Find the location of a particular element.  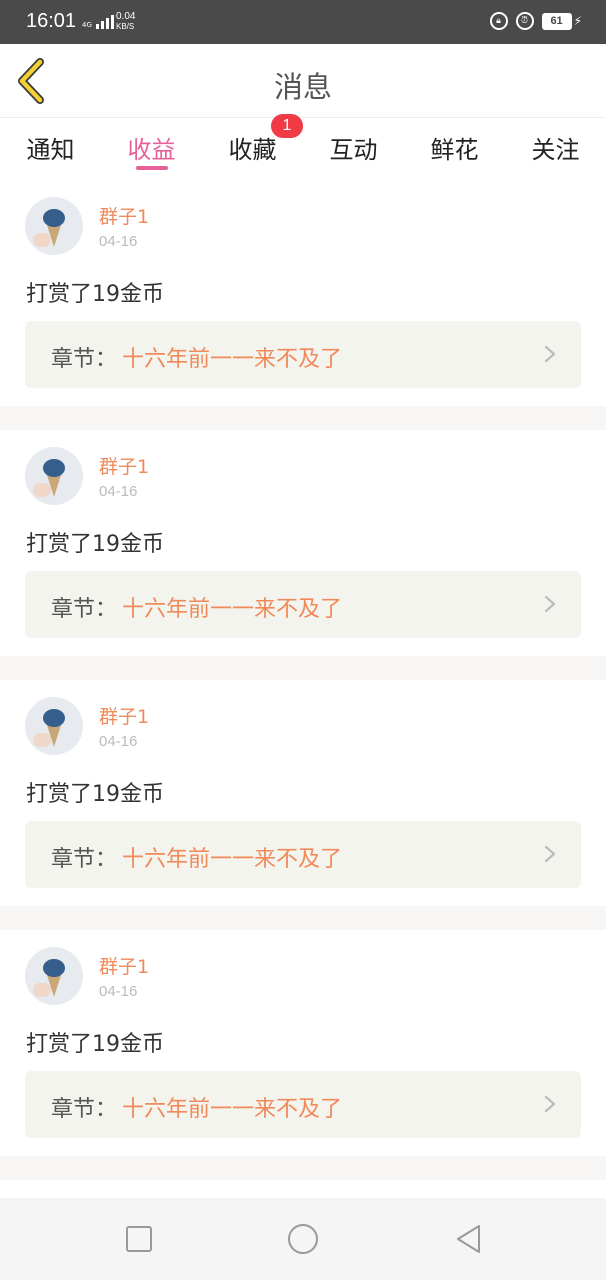

tab-favorites: 收藏 1 is located at coordinates (252, 147).